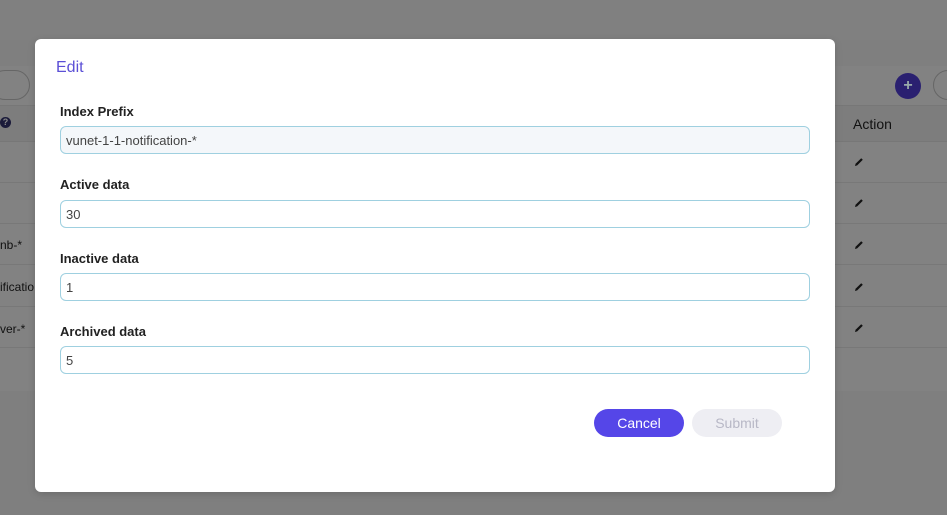 This screenshot has height=515, width=947. Describe the element at coordinates (95, 184) in the screenshot. I see `active-data-label: Active data` at that location.